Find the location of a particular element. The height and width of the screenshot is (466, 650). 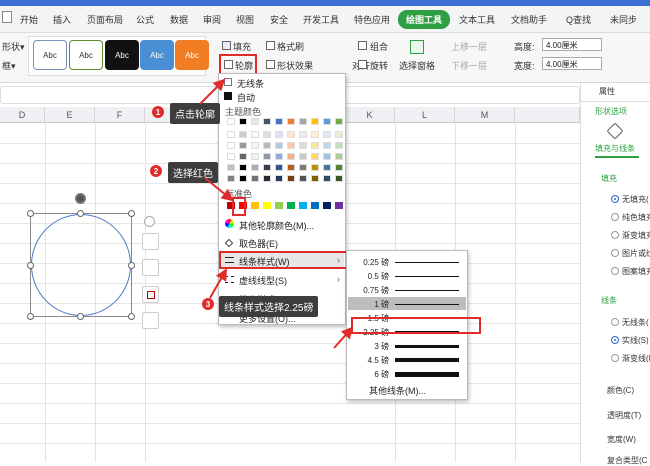

line-weight-label: 3 磅 is located at coordinates (372, 346).